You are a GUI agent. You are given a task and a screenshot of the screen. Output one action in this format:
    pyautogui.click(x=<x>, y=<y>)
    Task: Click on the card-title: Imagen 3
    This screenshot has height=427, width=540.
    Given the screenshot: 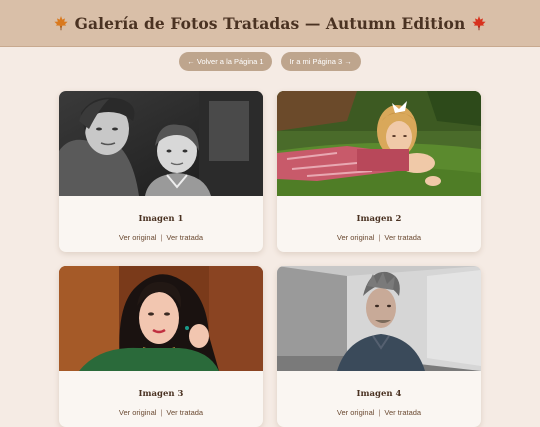 What is the action you would take?
    pyautogui.click(x=161, y=394)
    